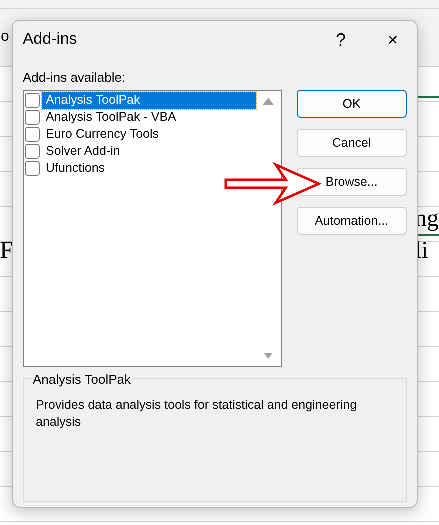  What do you see at coordinates (149, 151) in the screenshot?
I see `list-item: Solver Add-in` at bounding box center [149, 151].